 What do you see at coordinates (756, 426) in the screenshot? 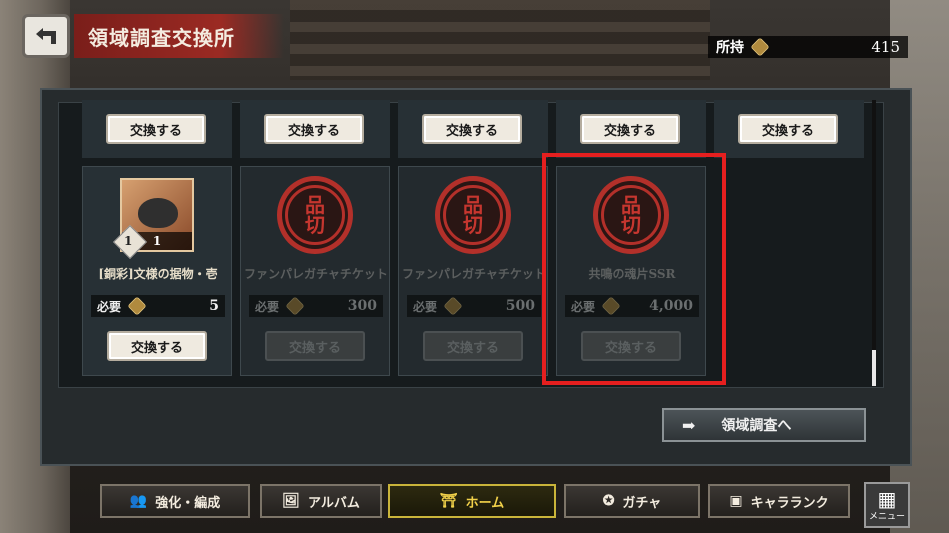
I see `goto-survey-label: 領域調査へ` at bounding box center [756, 426].